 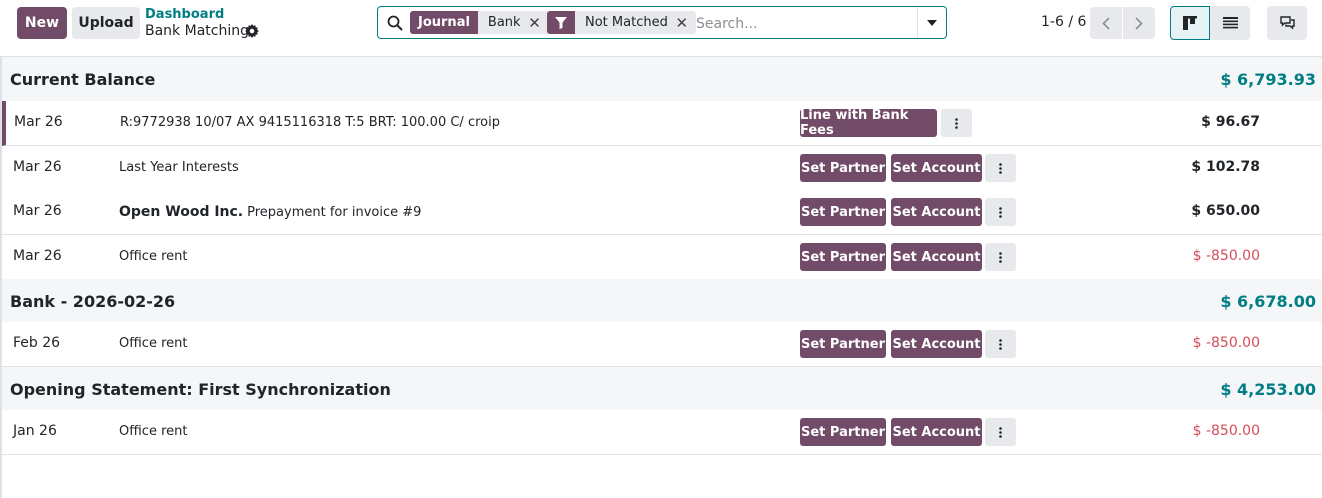 I want to click on transaction-label: Last Year Interests, so click(x=179, y=167).